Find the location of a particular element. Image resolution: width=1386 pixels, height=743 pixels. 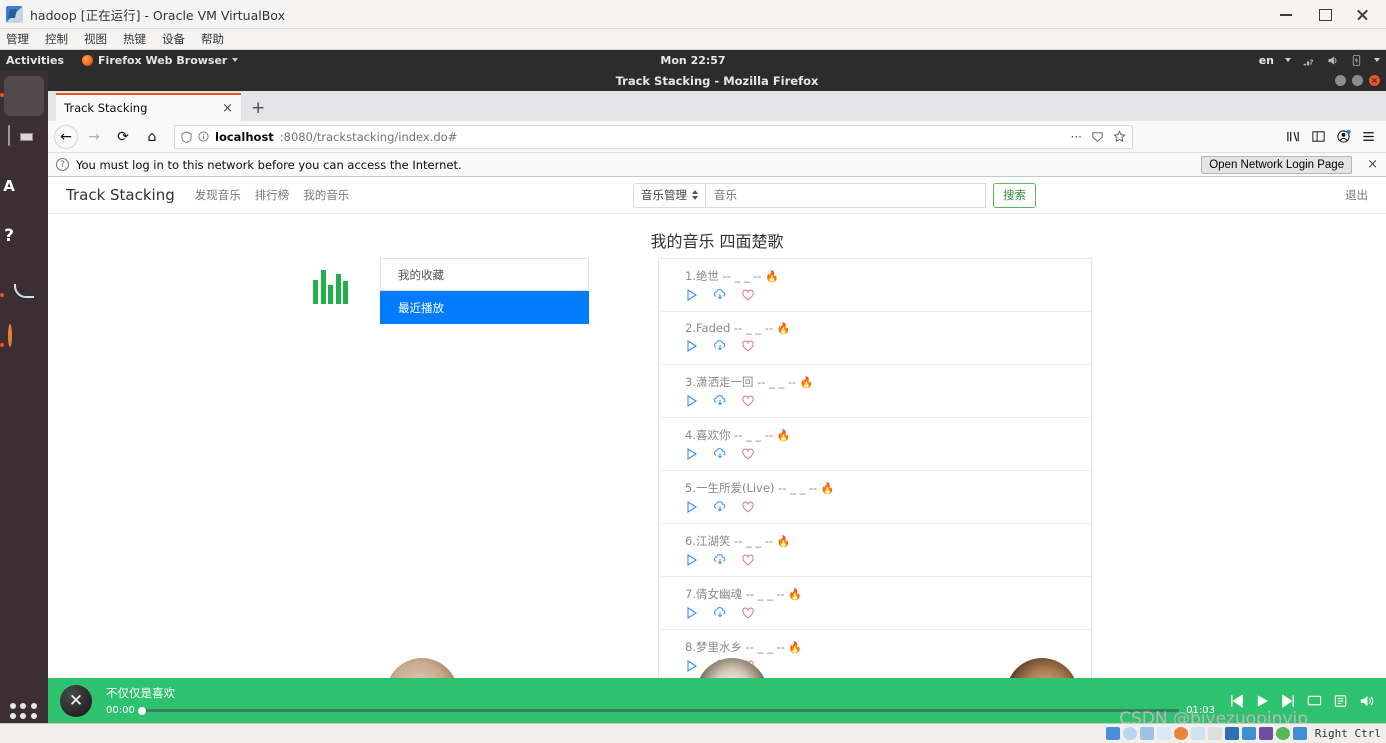

song-row: 7.倩女幽魂 -- _ _ -- 🔥 is located at coordinates (875, 603).